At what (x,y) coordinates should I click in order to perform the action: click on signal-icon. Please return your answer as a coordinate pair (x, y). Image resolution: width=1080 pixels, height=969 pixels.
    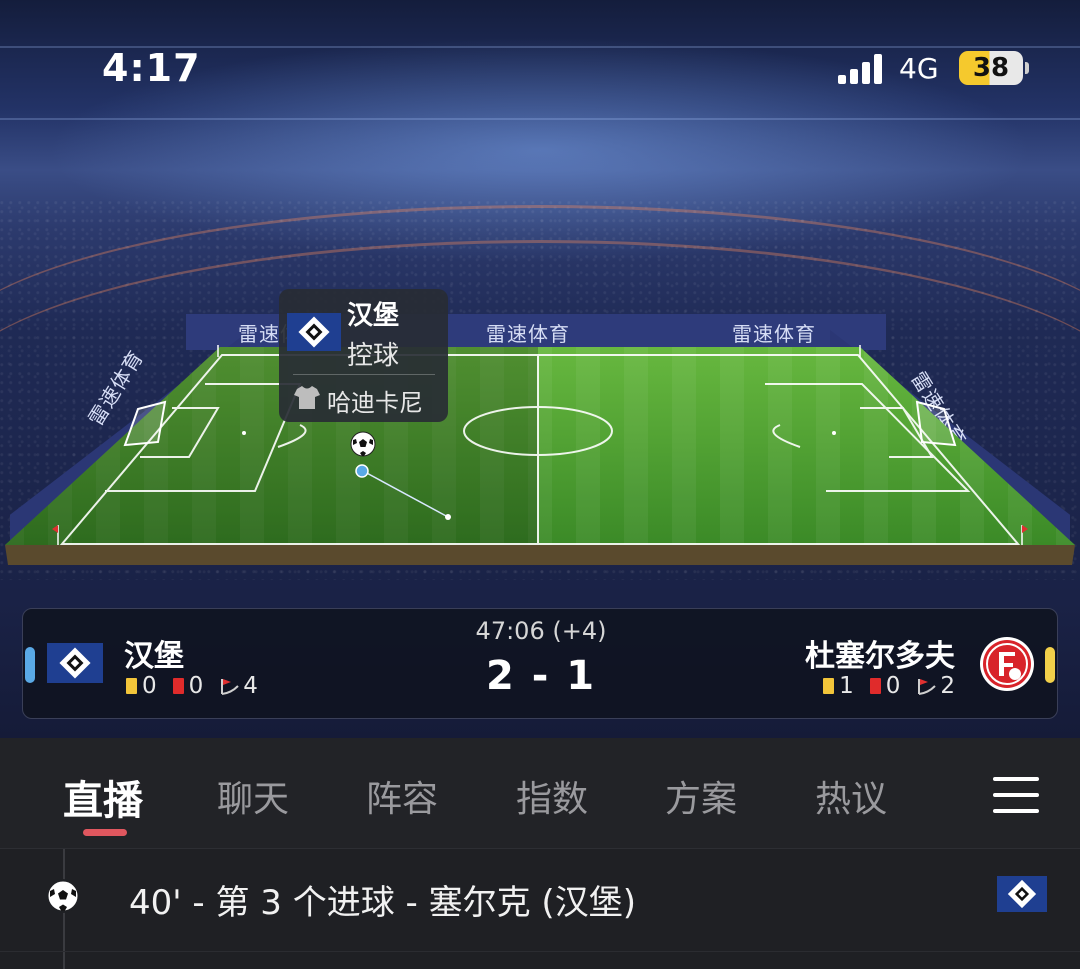
    Looking at the image, I should click on (862, 69).